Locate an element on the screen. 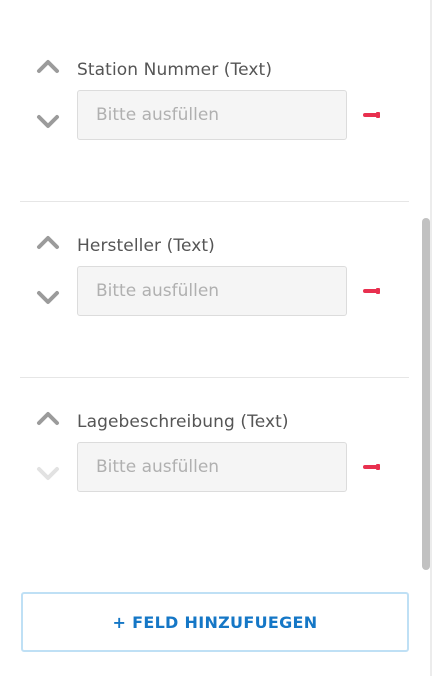 The image size is (433, 676). scrollbar is located at coordinates (427, 338).